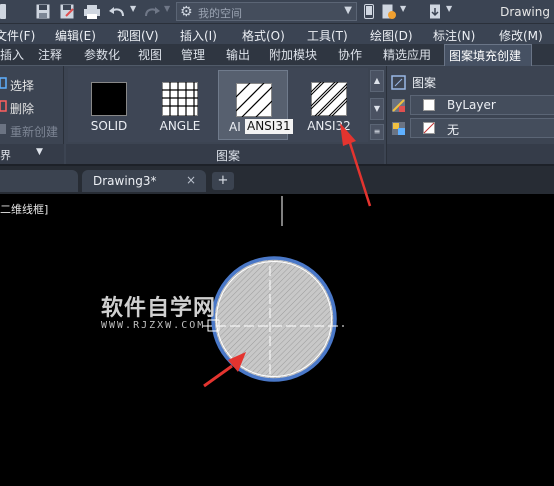 The height and width of the screenshot is (486, 554). Describe the element at coordinates (22, 86) in the screenshot. I see `select-label: 选择` at that location.